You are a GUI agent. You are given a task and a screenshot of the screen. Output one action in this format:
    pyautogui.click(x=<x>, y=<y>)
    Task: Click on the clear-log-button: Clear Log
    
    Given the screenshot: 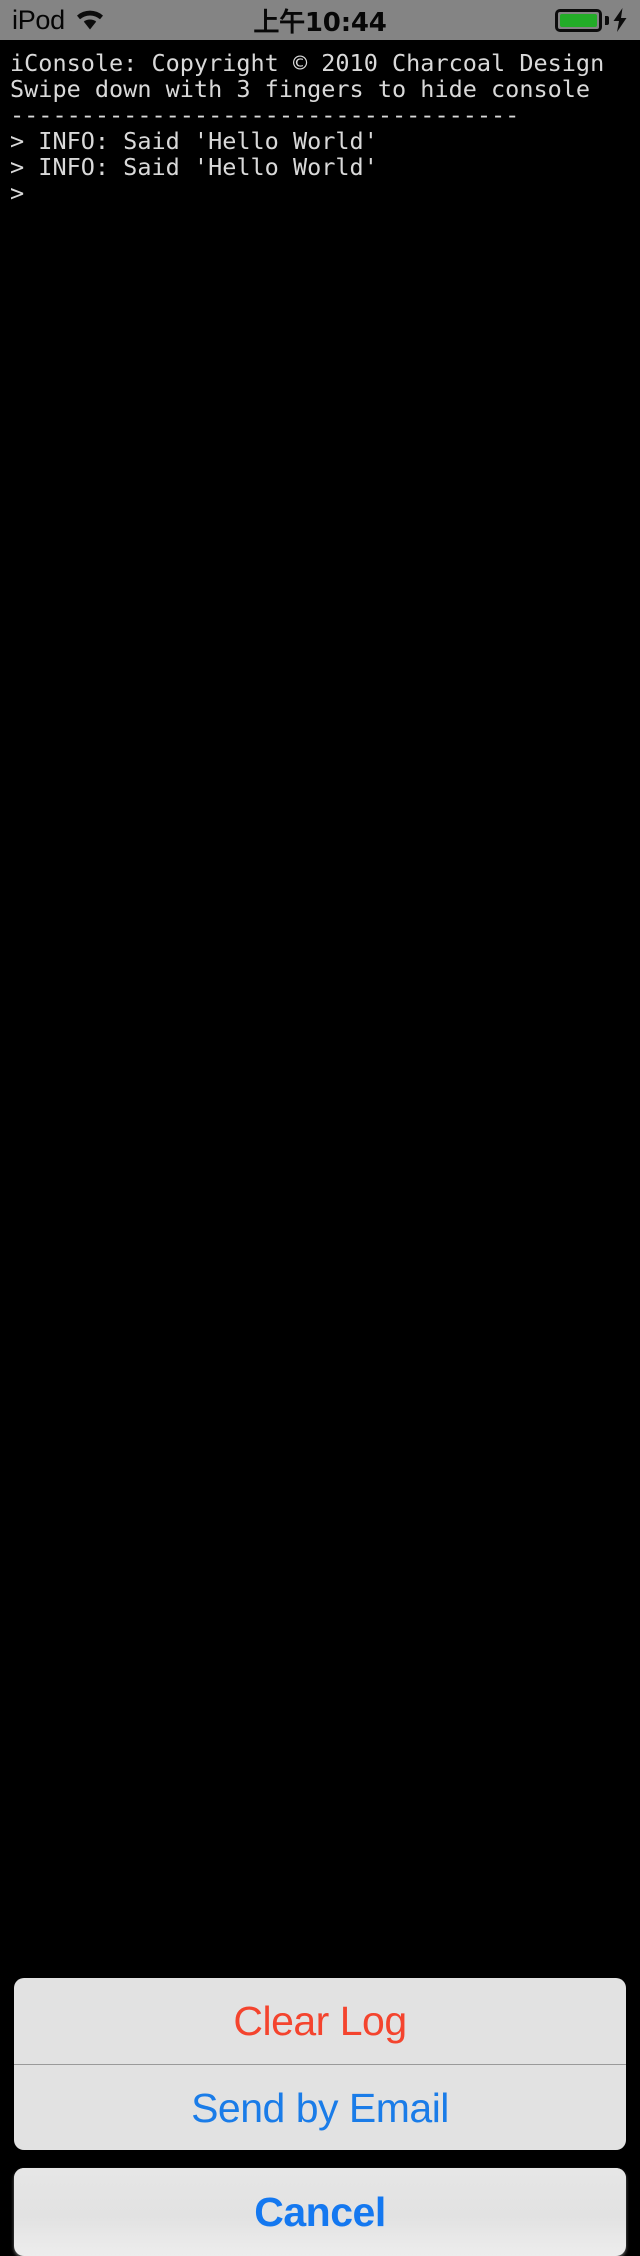 What is the action you would take?
    pyautogui.click(x=320, y=2021)
    